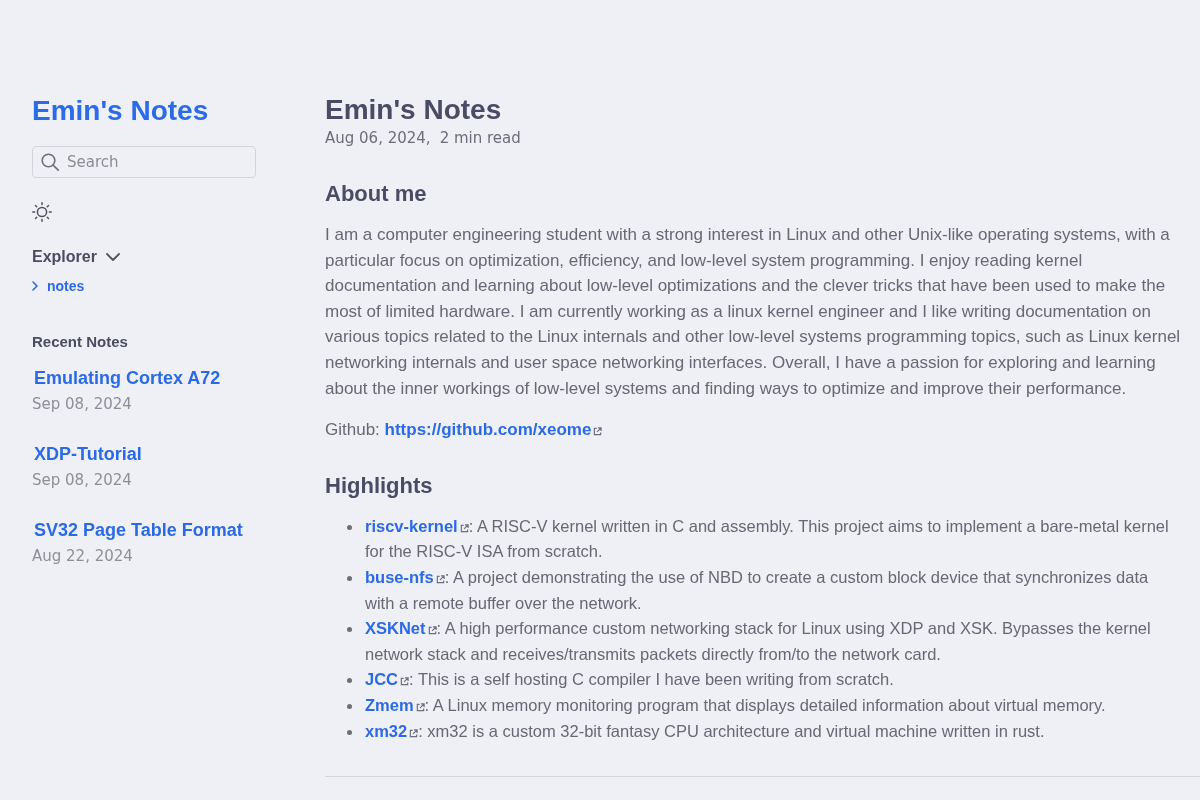 The height and width of the screenshot is (800, 1200). I want to click on note-link: XDP-Tutorial, so click(88, 454).